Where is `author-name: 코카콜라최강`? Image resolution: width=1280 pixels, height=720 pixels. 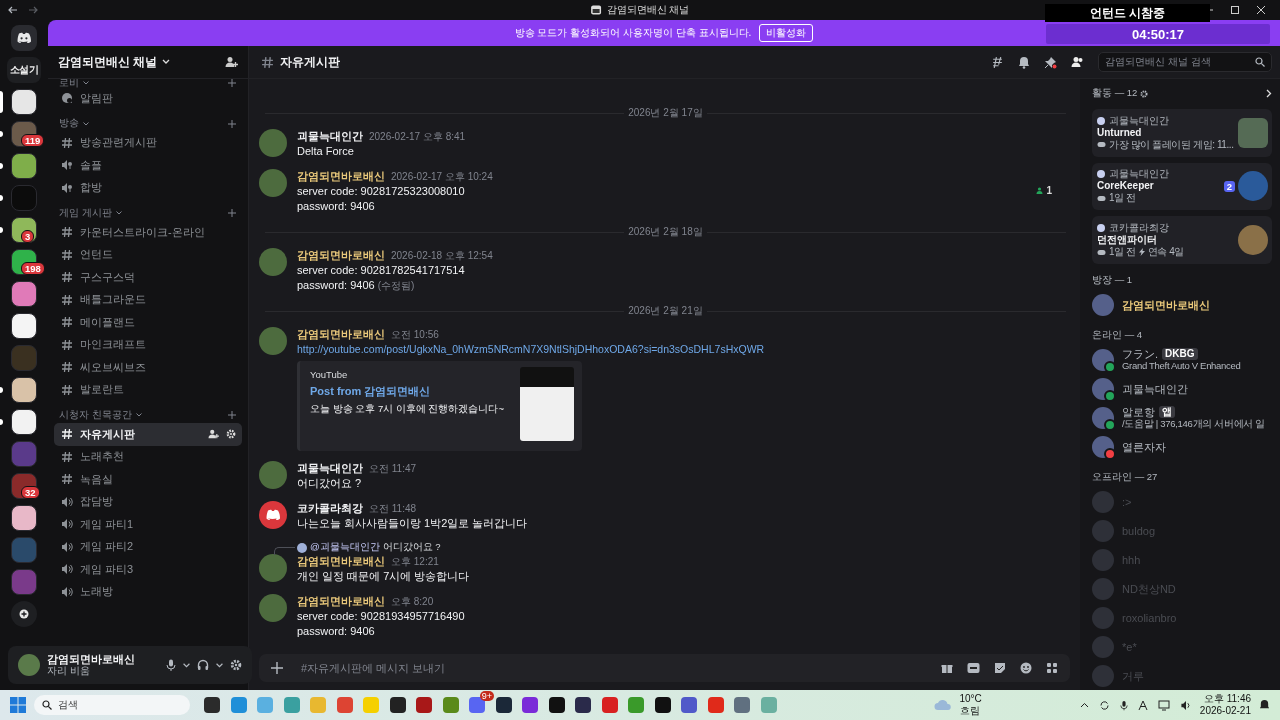 author-name: 코카콜라최강 is located at coordinates (330, 508).